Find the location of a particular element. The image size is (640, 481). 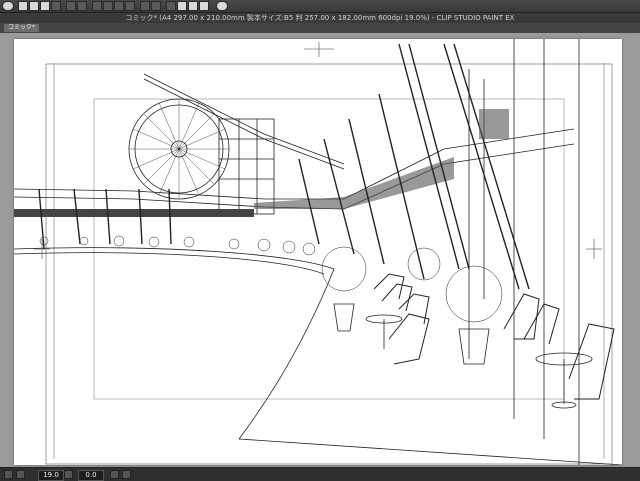

fill-icon is located at coordinates (130, 6).